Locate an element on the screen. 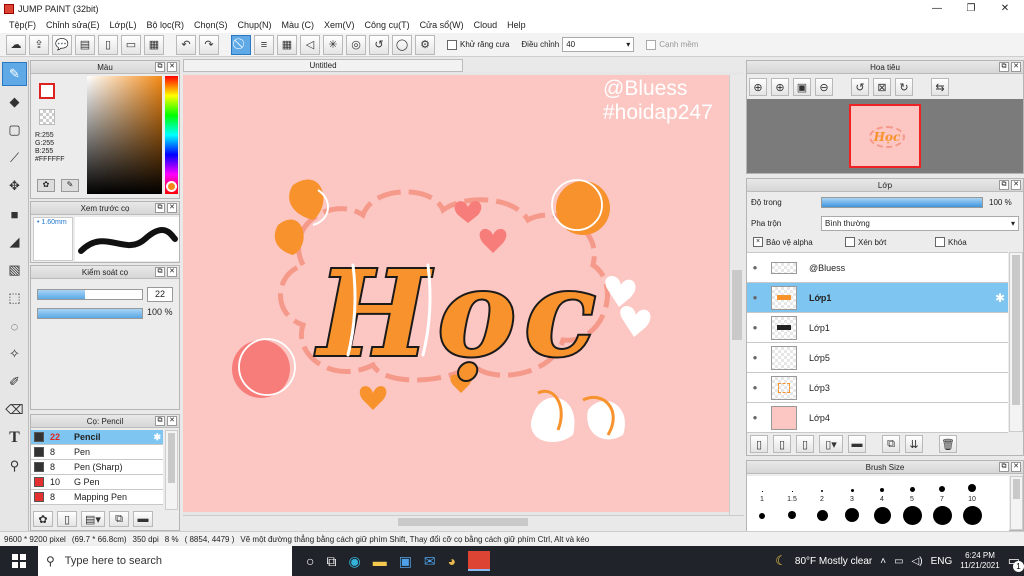  comment-icon: 💬 is located at coordinates (62, 44).